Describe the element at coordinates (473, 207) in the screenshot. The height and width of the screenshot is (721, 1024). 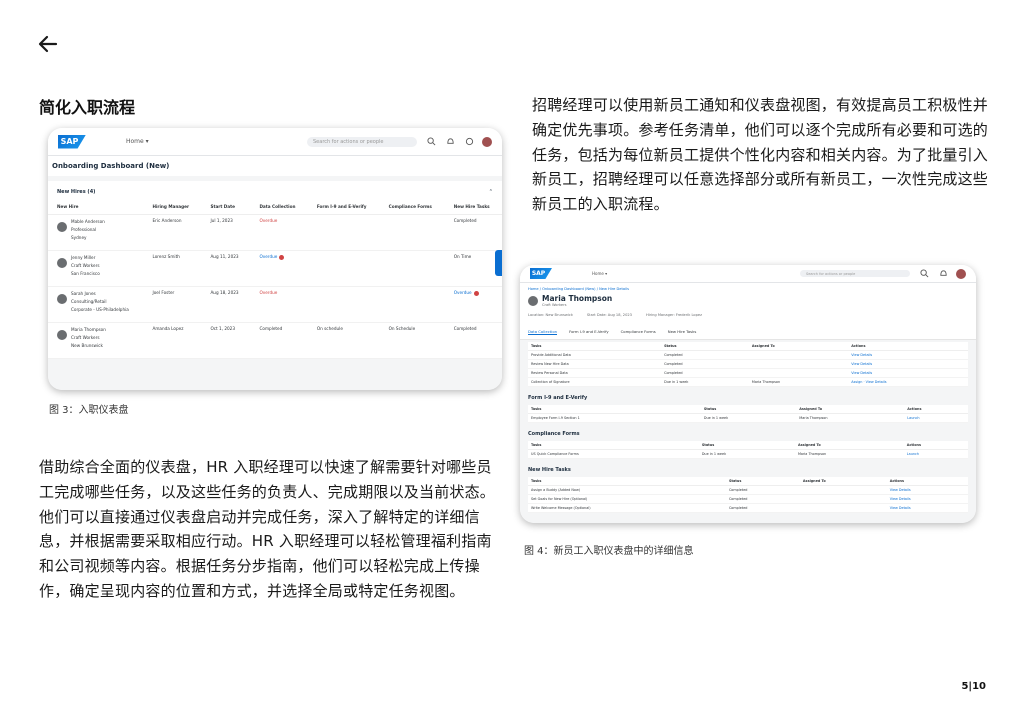
I see `col-header: New Hire Tasks` at that location.